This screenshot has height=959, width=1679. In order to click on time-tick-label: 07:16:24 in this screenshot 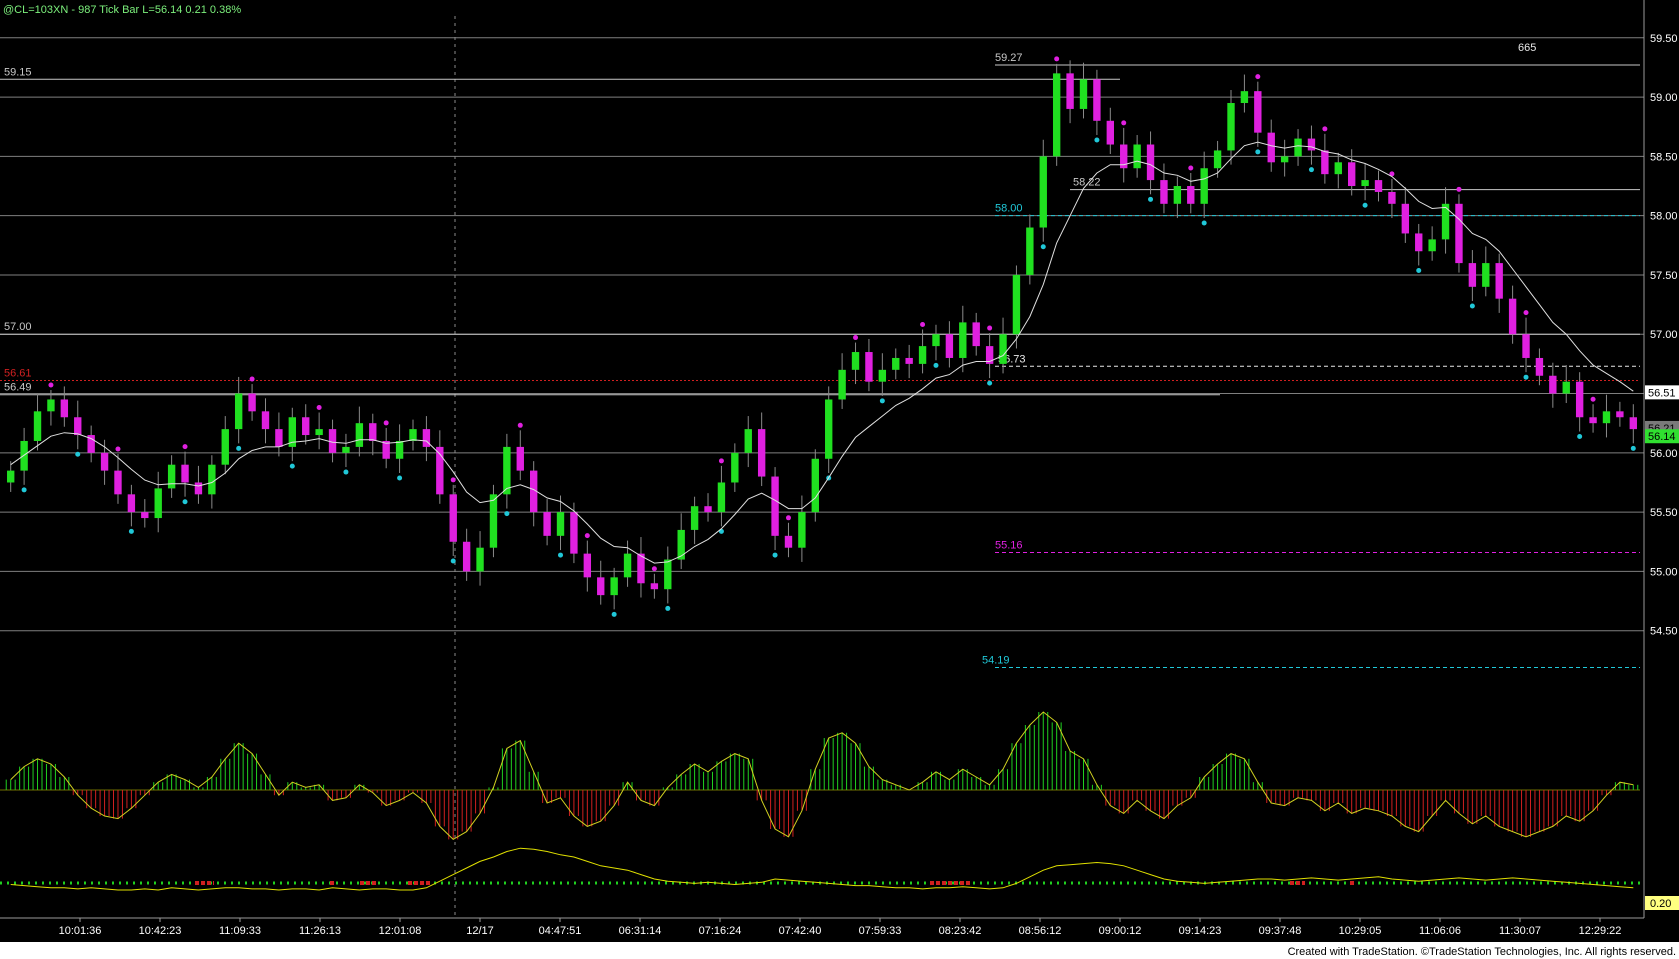, I will do `click(720, 931)`.